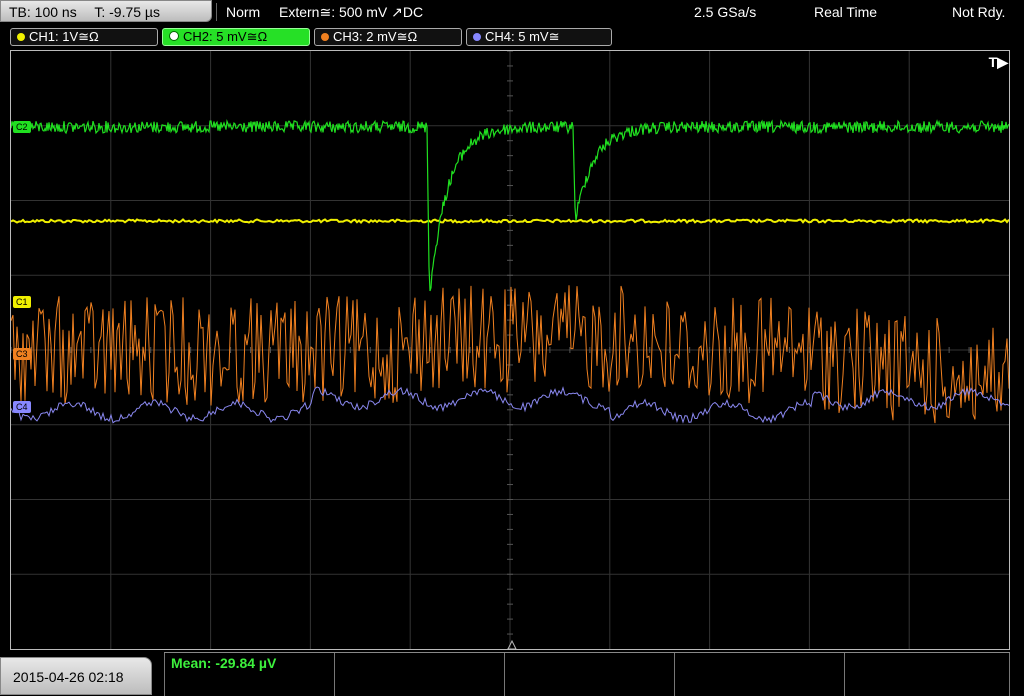  Describe the element at coordinates (22, 302) in the screenshot. I see `ch1-offset-label: C1` at that location.